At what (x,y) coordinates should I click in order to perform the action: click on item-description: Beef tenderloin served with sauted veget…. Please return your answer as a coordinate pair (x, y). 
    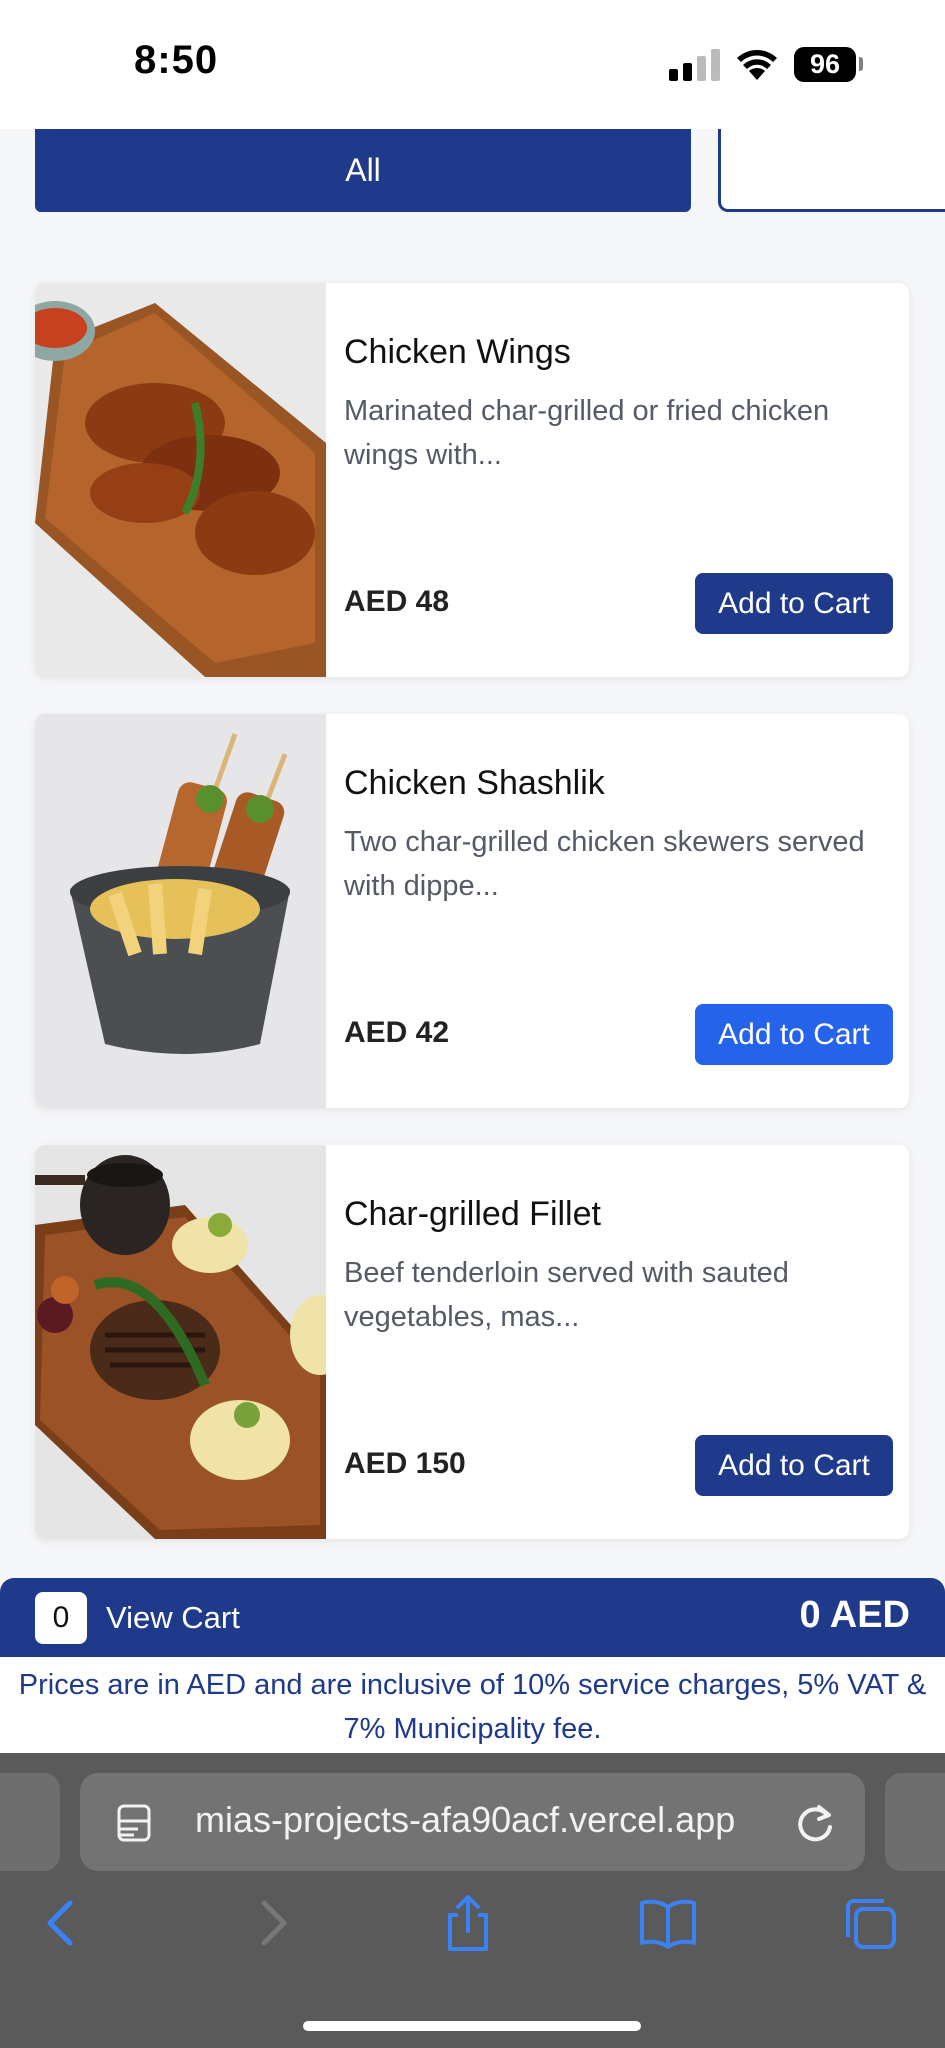
    Looking at the image, I should click on (566, 1295).